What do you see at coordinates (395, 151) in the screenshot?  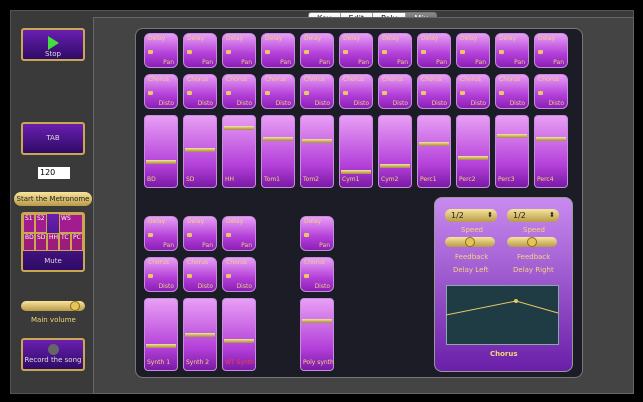 I see `channel-fader: Cym2` at bounding box center [395, 151].